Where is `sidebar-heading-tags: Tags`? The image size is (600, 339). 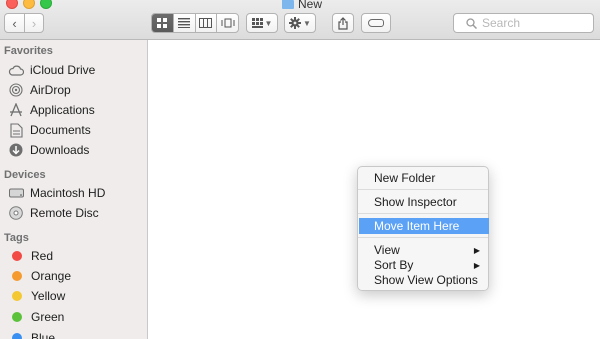 sidebar-heading-tags: Tags is located at coordinates (16, 238).